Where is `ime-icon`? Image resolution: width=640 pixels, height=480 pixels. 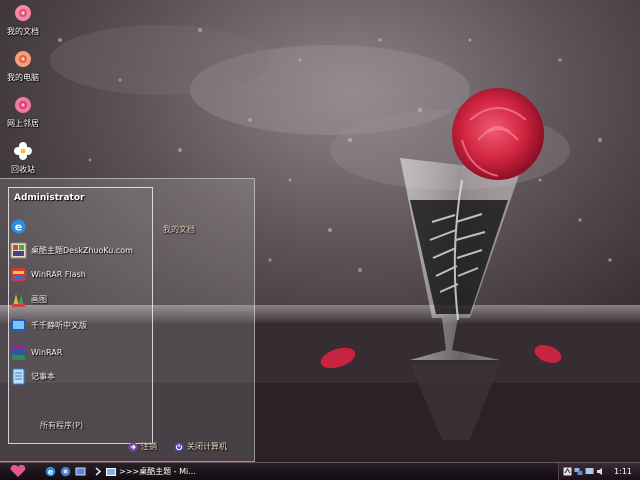 ime-icon is located at coordinates (567, 471).